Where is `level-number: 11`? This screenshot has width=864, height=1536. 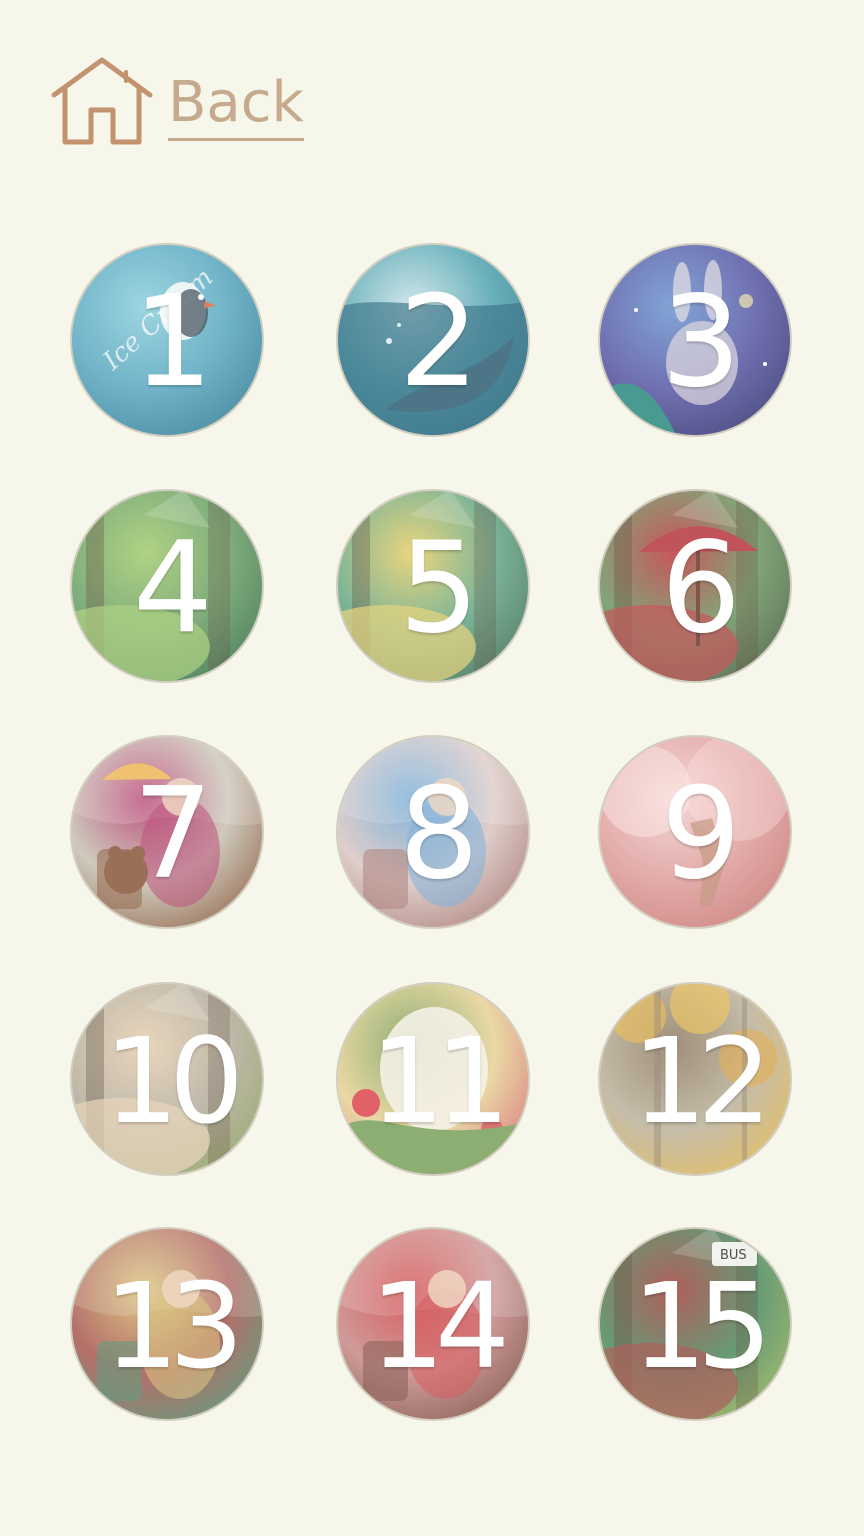
level-number: 11 is located at coordinates (439, 1081).